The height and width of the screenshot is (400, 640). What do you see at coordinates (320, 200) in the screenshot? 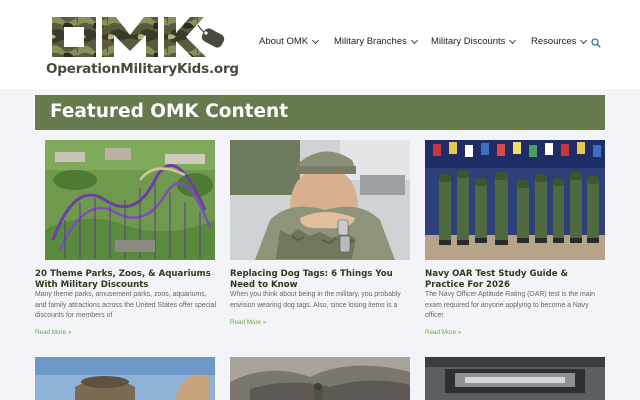
I see `dog-tags-image` at bounding box center [320, 200].